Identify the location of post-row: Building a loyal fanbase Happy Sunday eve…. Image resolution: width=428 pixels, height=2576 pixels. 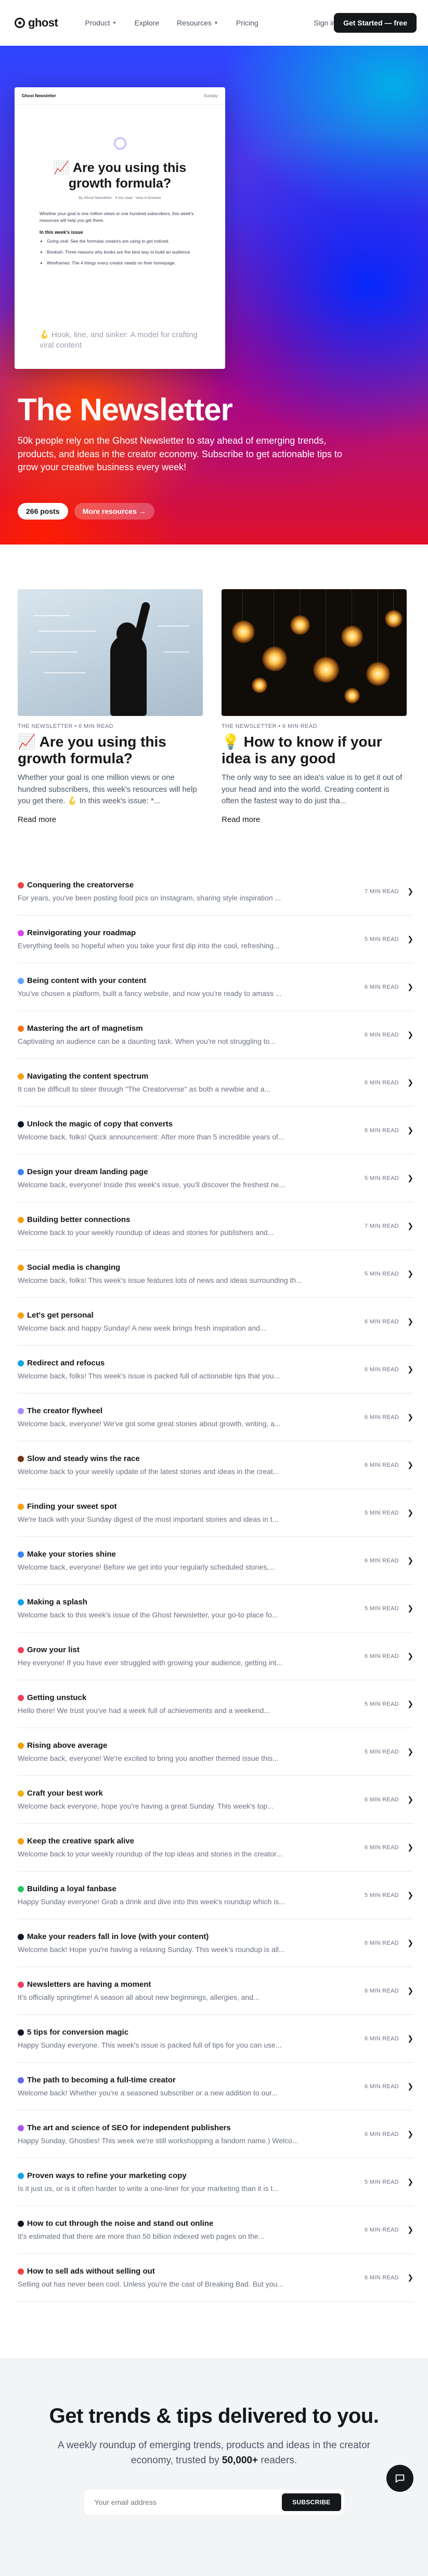
(215, 1896).